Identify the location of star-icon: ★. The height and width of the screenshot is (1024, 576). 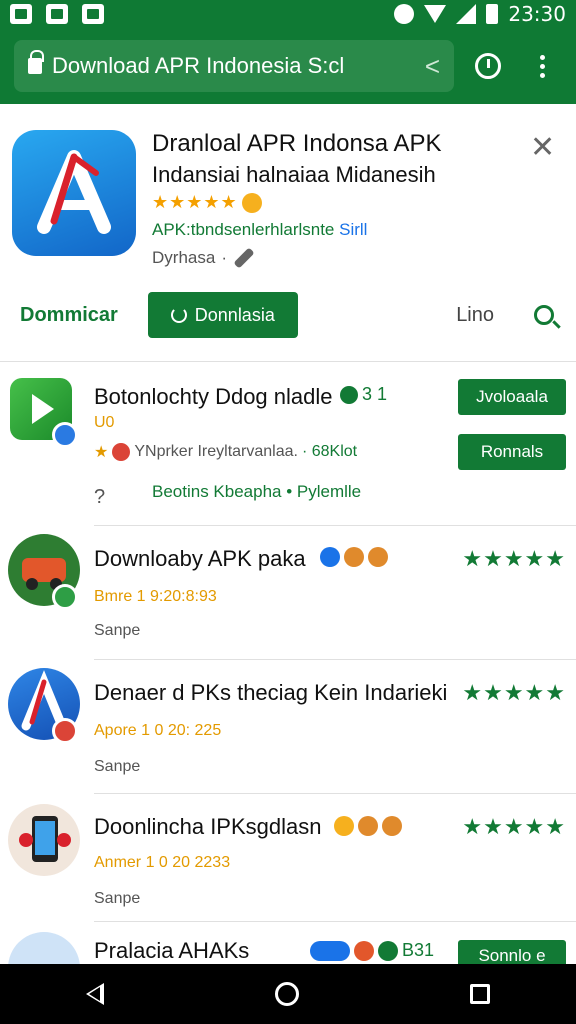
(101, 452).